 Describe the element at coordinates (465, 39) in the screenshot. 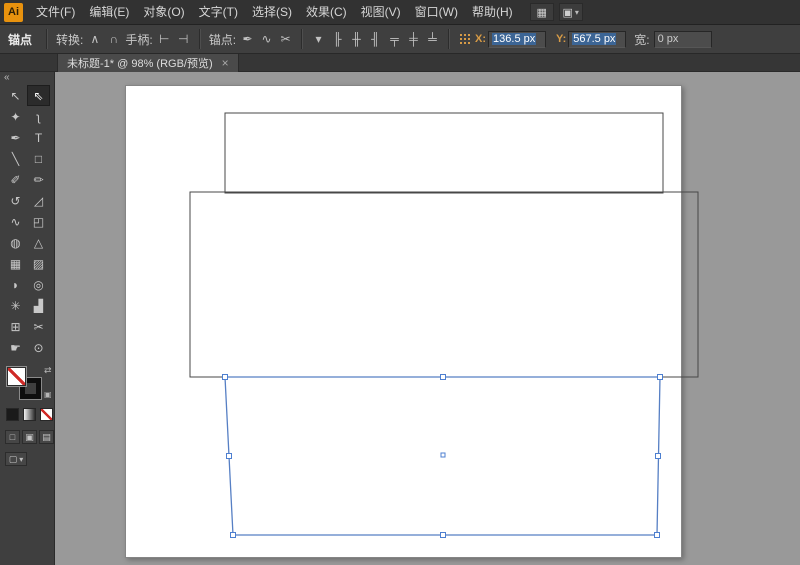

I see `reference-point-locator` at that location.